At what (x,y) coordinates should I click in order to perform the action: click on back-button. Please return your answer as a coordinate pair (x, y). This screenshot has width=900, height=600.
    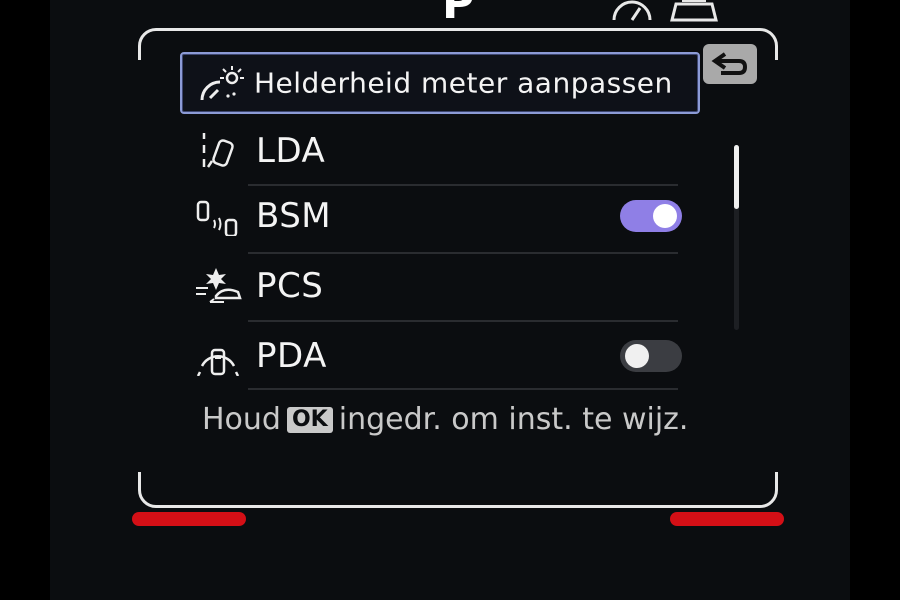
    Looking at the image, I should click on (730, 64).